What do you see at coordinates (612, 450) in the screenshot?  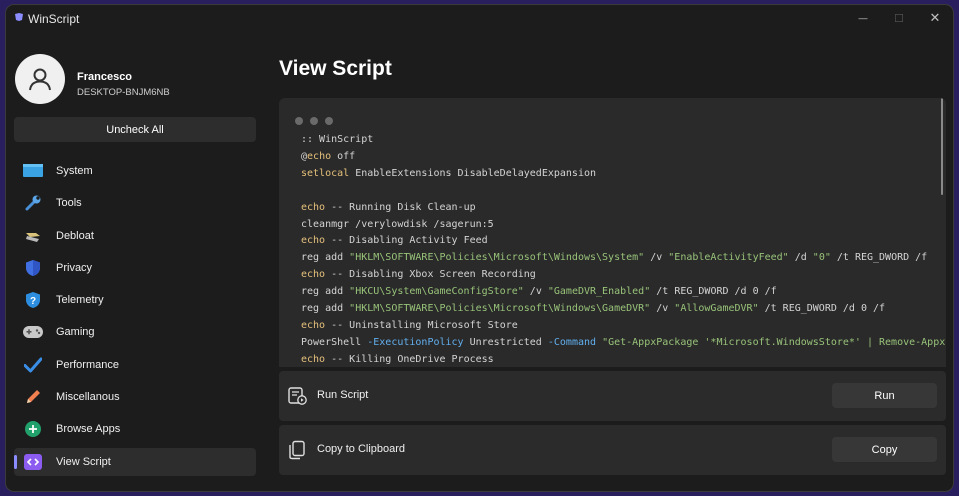 I see `copy-clipboard-card: Copy to Clipboard Copy` at bounding box center [612, 450].